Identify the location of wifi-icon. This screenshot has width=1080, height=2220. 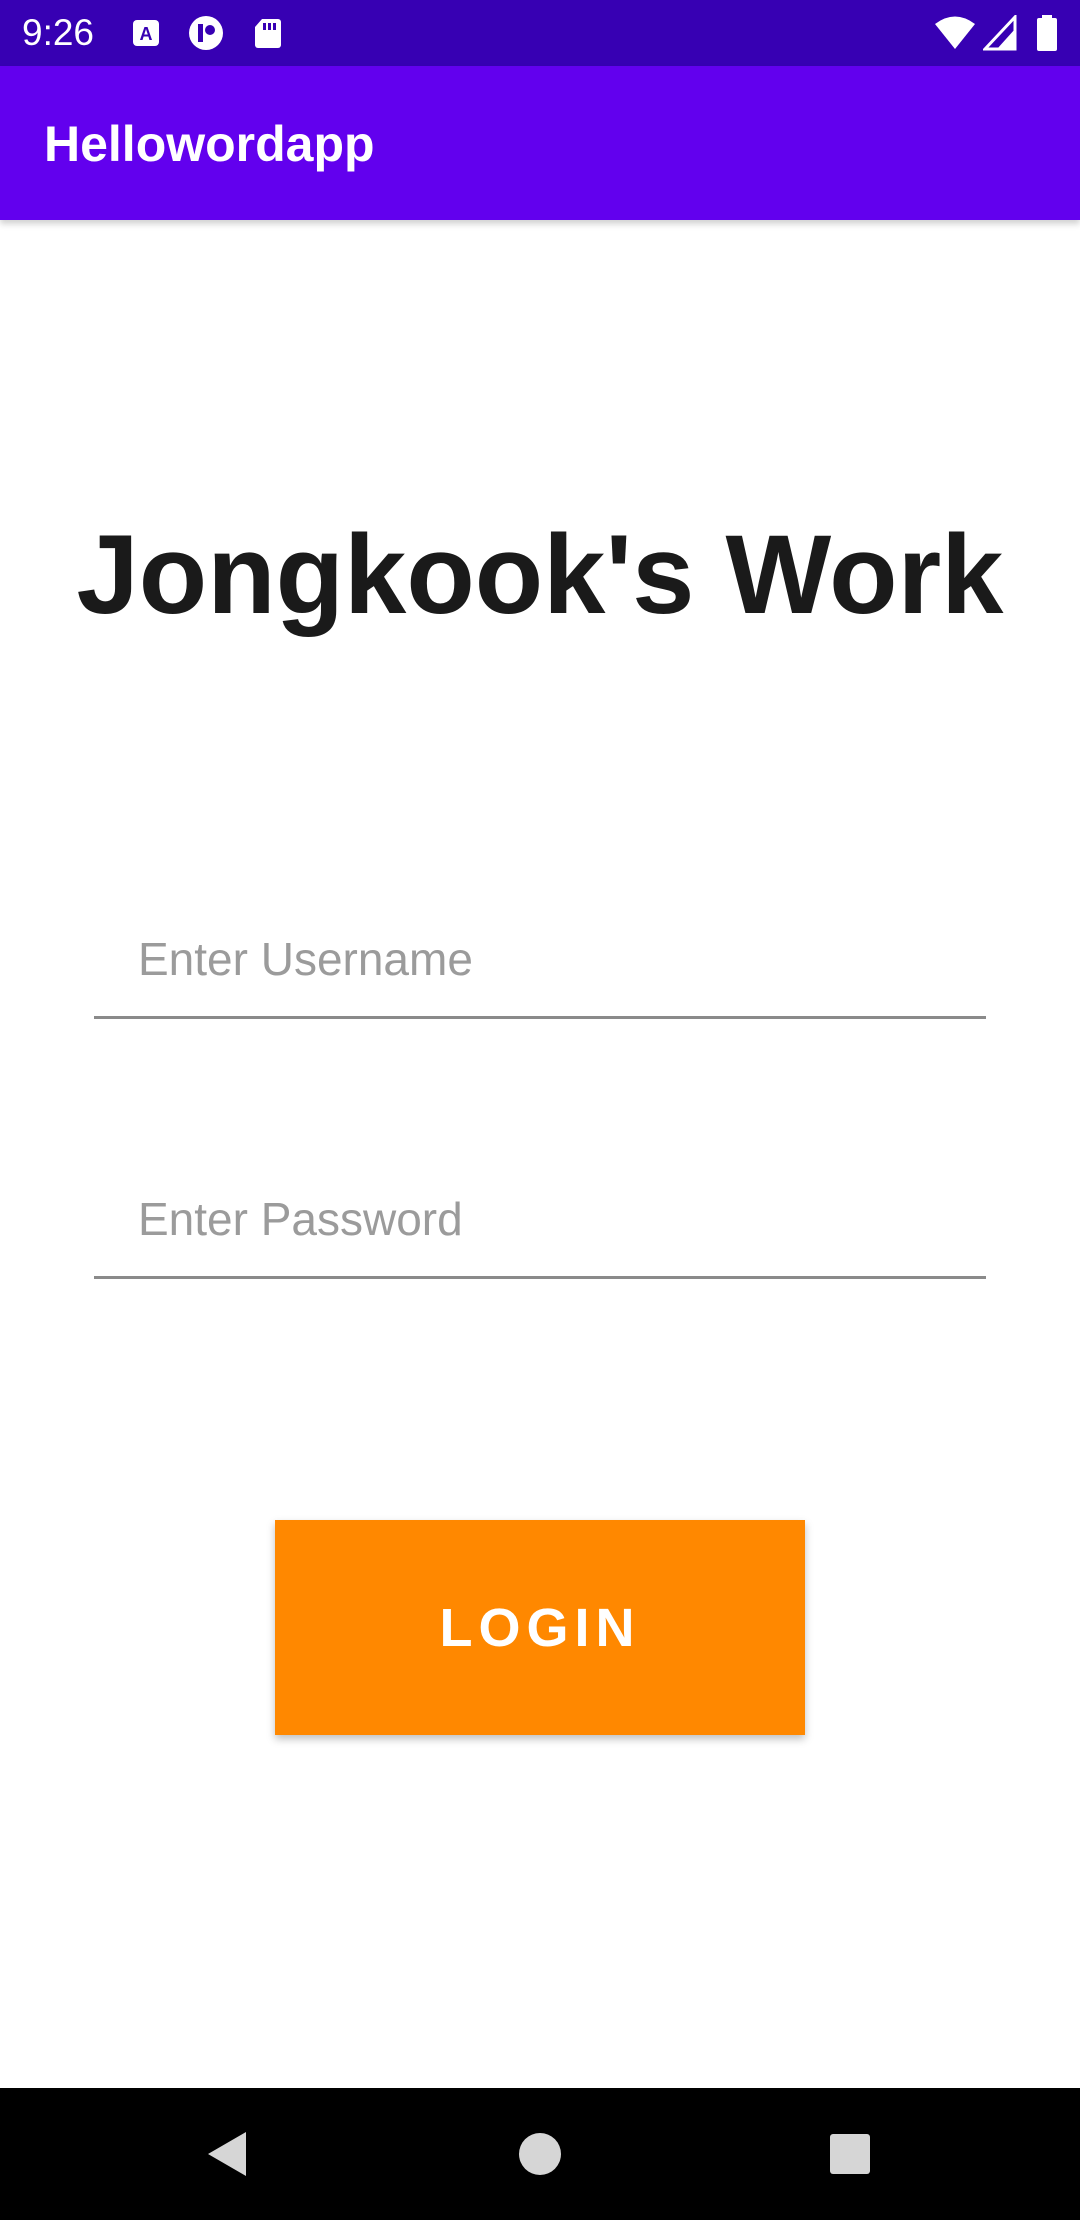
(955, 32).